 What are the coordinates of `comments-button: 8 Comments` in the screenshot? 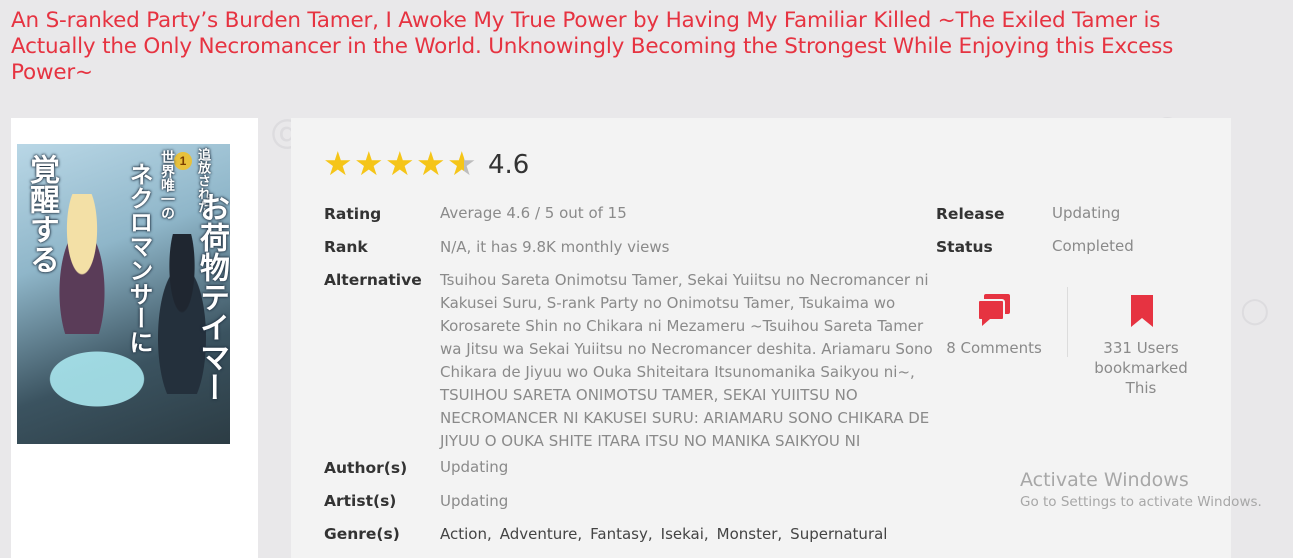 It's located at (994, 326).